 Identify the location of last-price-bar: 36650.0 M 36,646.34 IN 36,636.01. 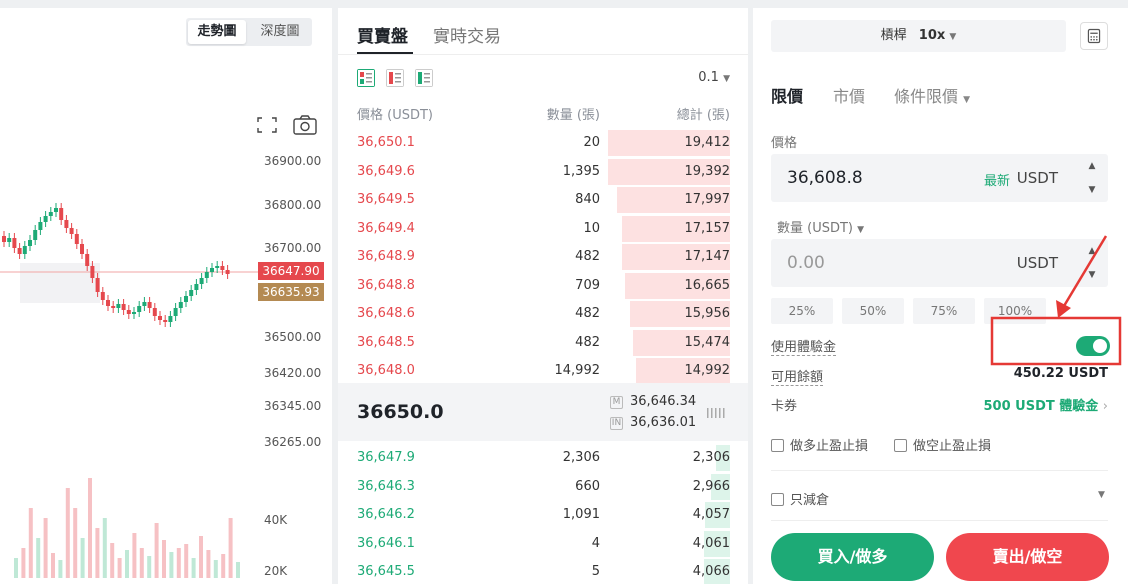
(543, 412).